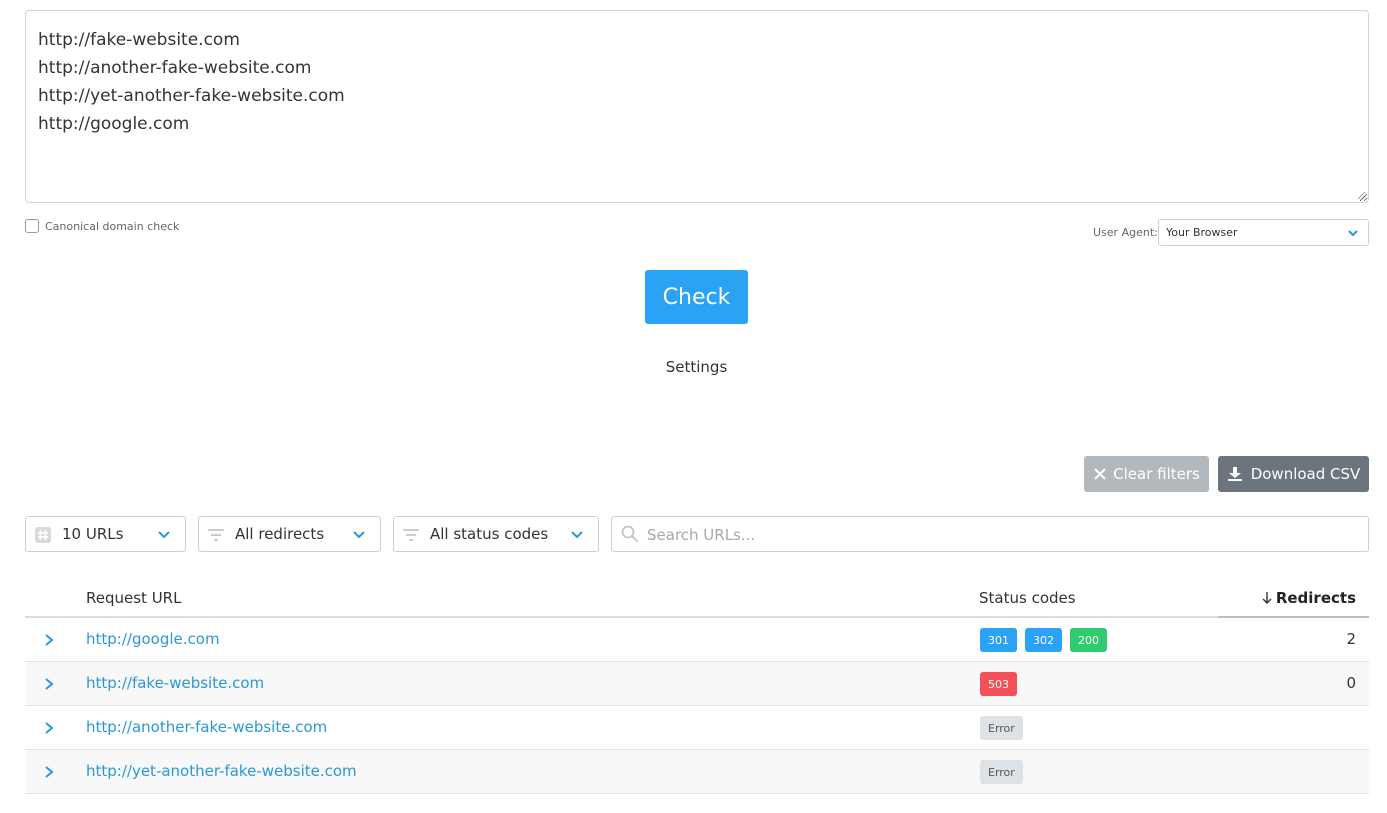  What do you see at coordinates (1305, 474) in the screenshot?
I see `download-csv-label: Download CSV` at bounding box center [1305, 474].